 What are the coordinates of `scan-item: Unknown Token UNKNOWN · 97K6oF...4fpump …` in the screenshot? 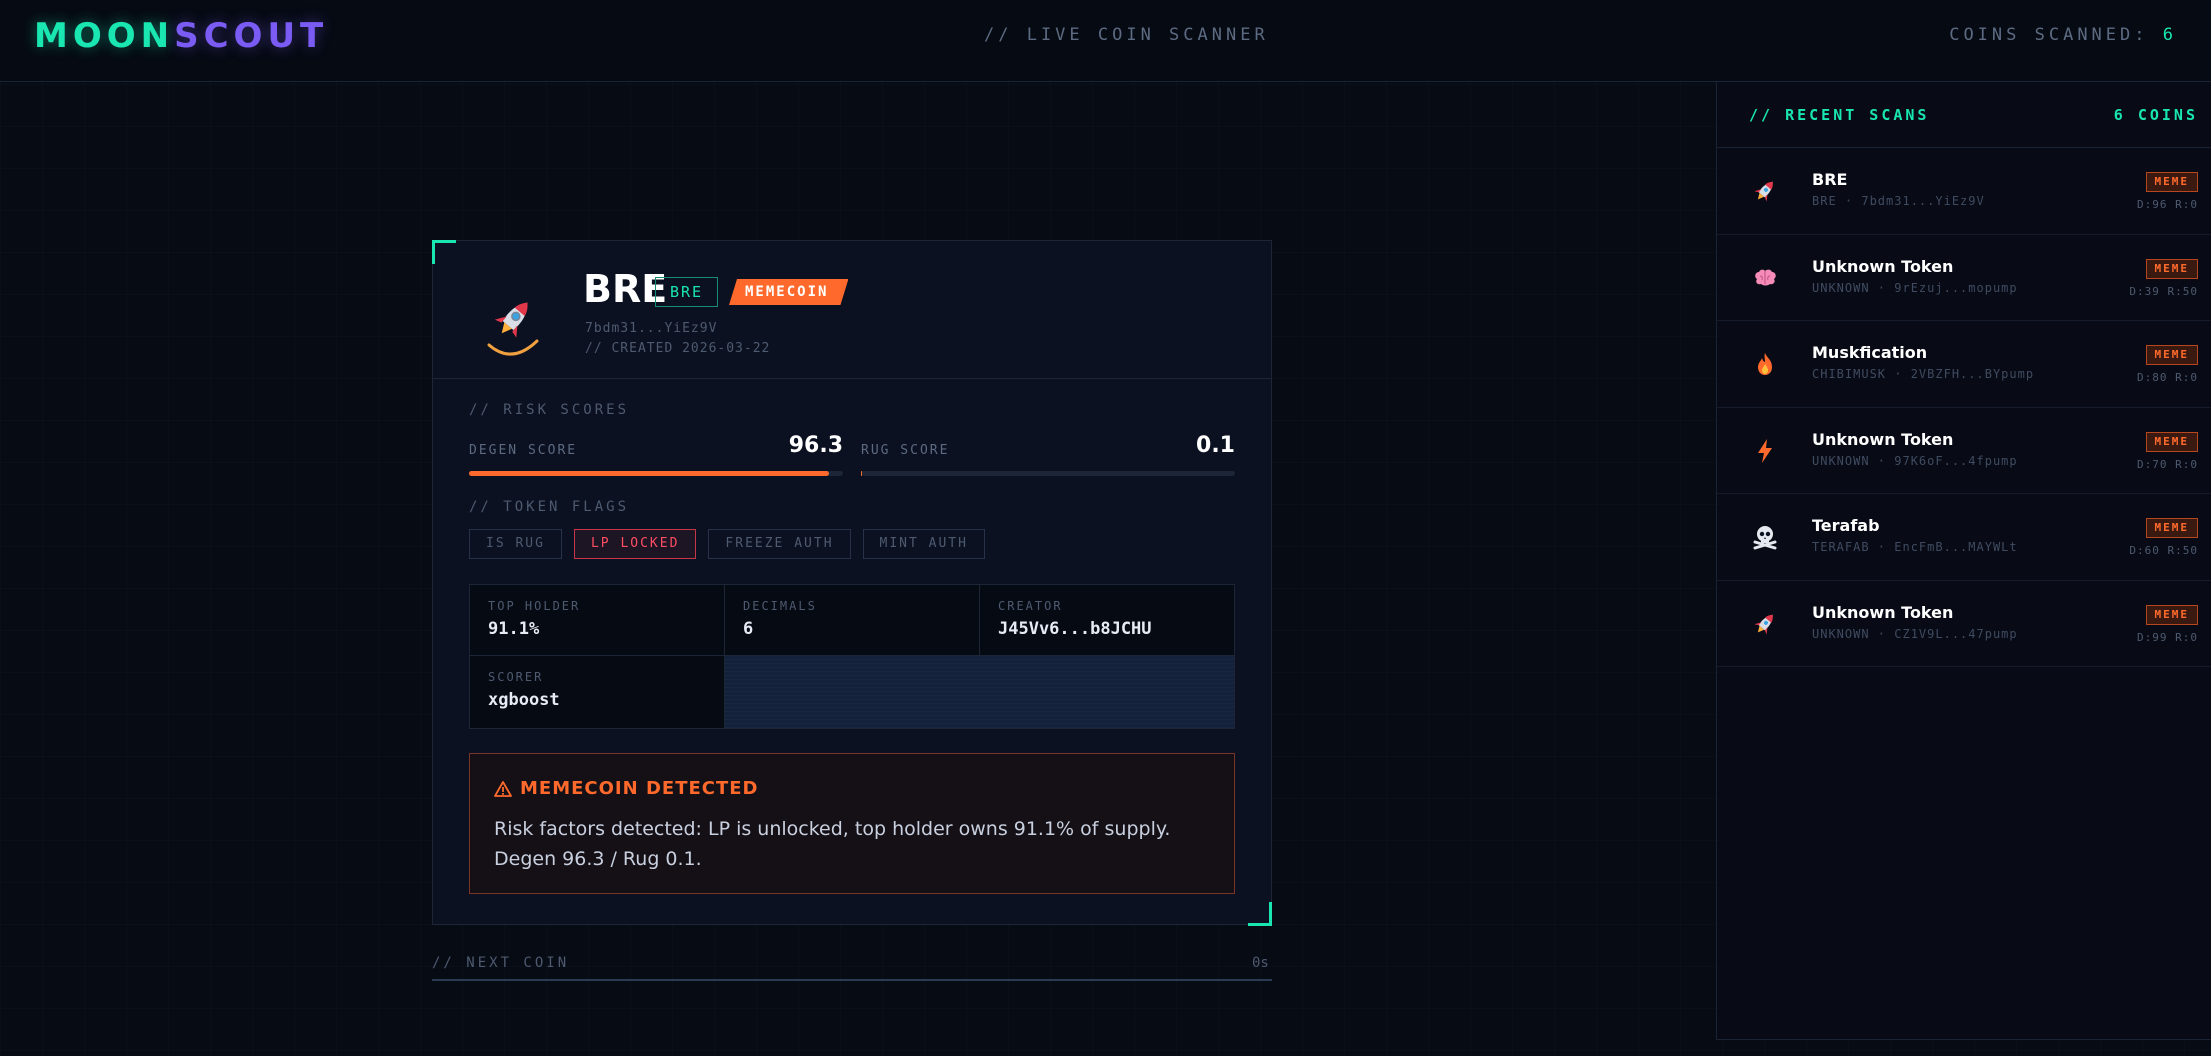 It's located at (1964, 451).